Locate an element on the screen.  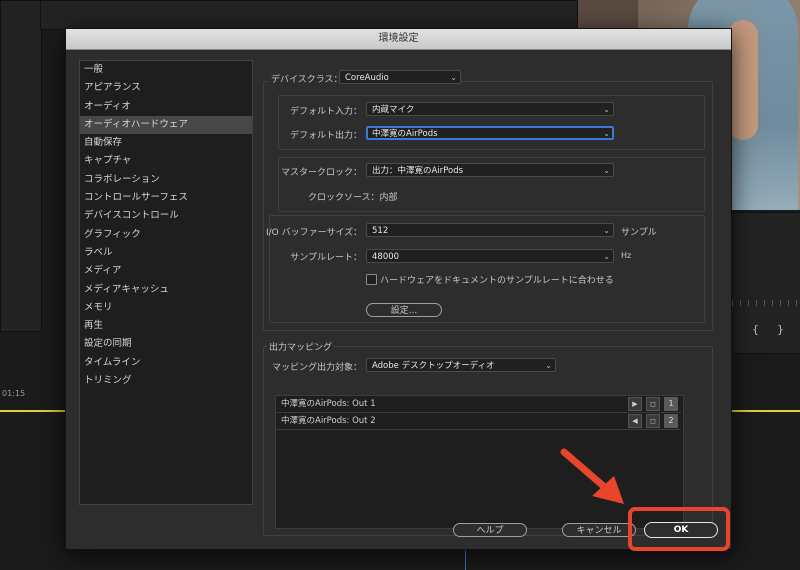
sidebar-item: メモリ is located at coordinates (166, 308).